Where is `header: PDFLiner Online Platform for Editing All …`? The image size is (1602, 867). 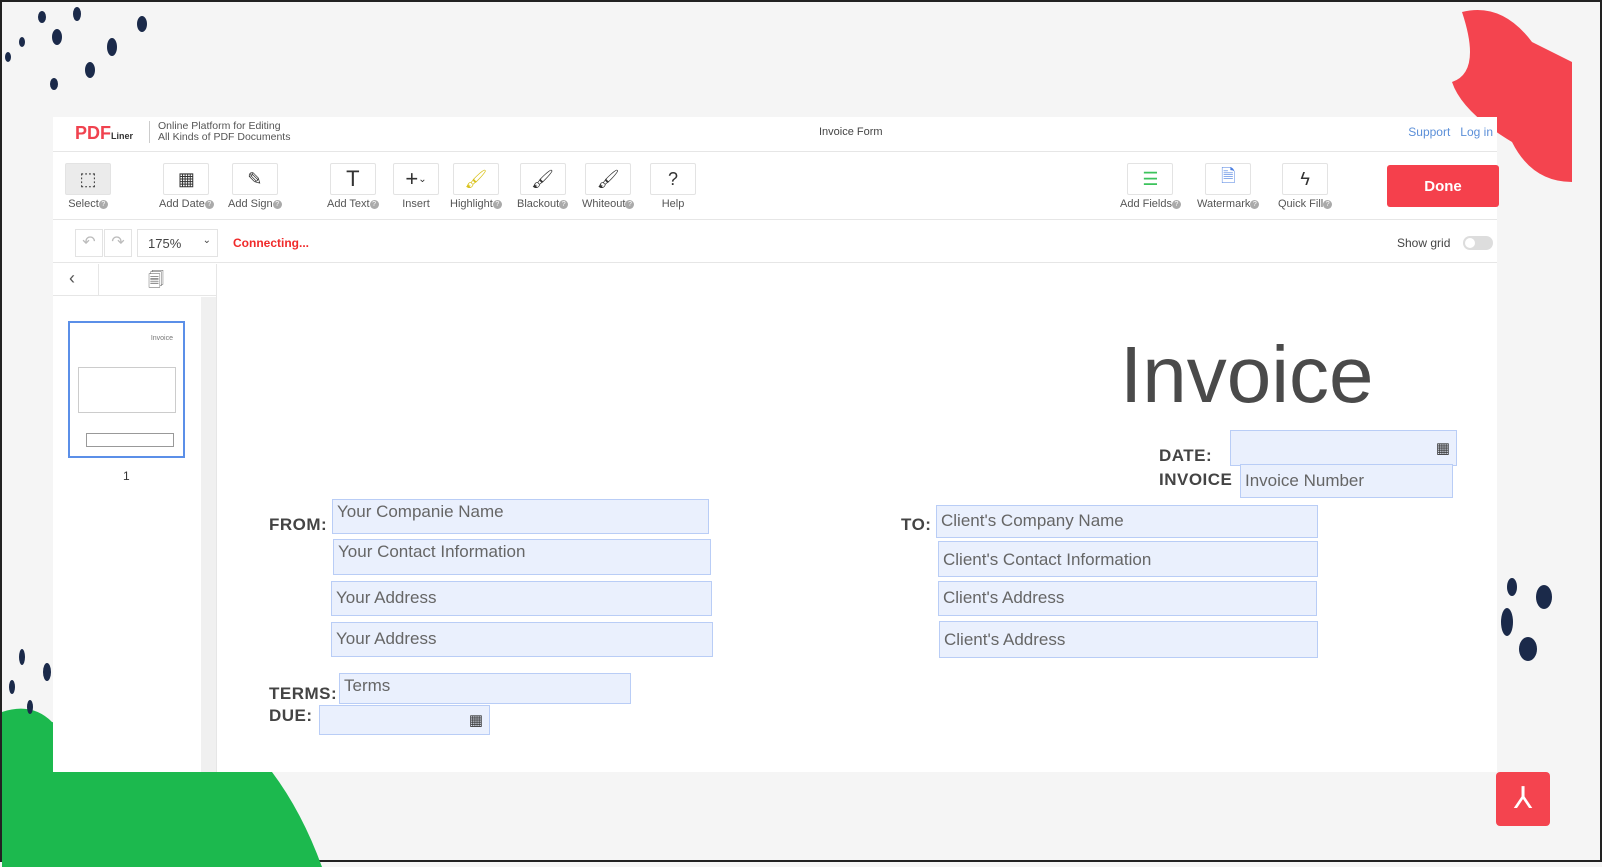
header: PDFLiner Online Platform for Editing All … is located at coordinates (775, 134).